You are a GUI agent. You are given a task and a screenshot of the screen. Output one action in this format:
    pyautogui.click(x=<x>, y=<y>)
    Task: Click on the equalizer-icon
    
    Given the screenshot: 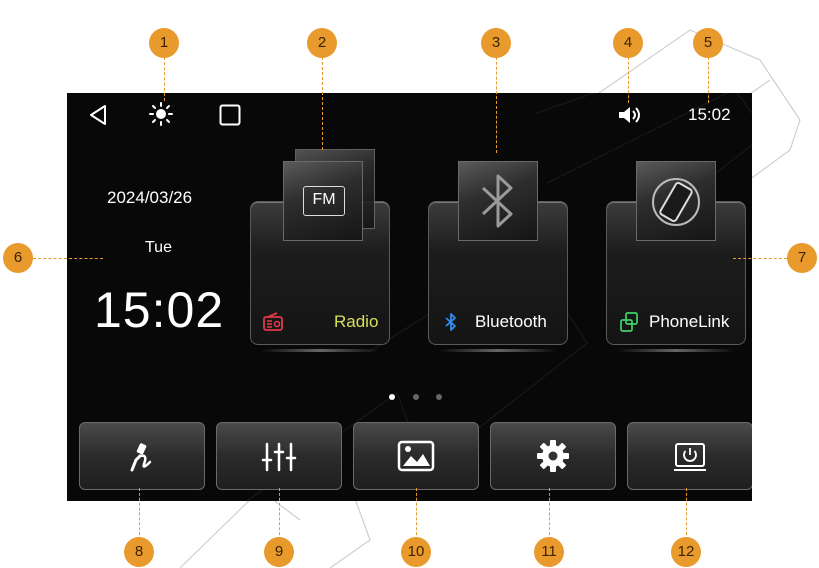 What is the action you would take?
    pyautogui.click(x=279, y=457)
    